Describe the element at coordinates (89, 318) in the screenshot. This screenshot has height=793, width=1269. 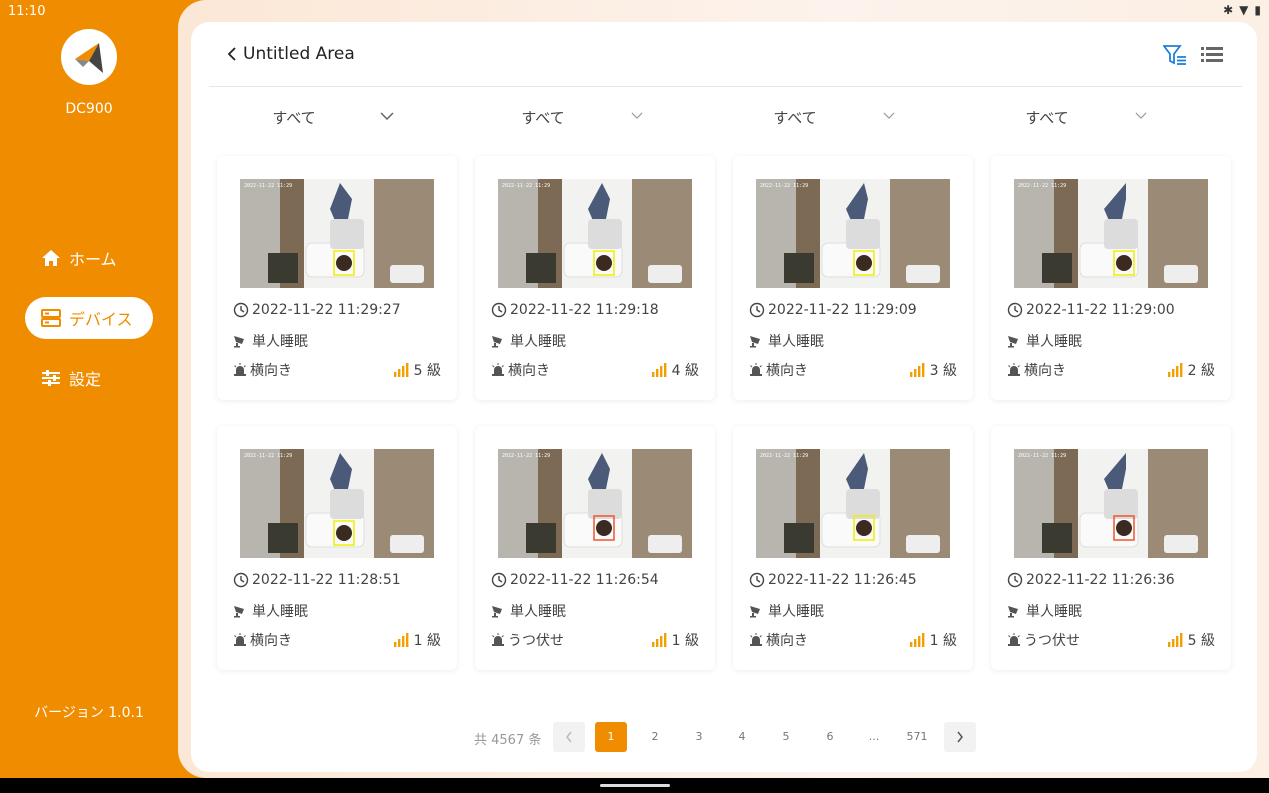
I see `nav-device: デバイス` at that location.